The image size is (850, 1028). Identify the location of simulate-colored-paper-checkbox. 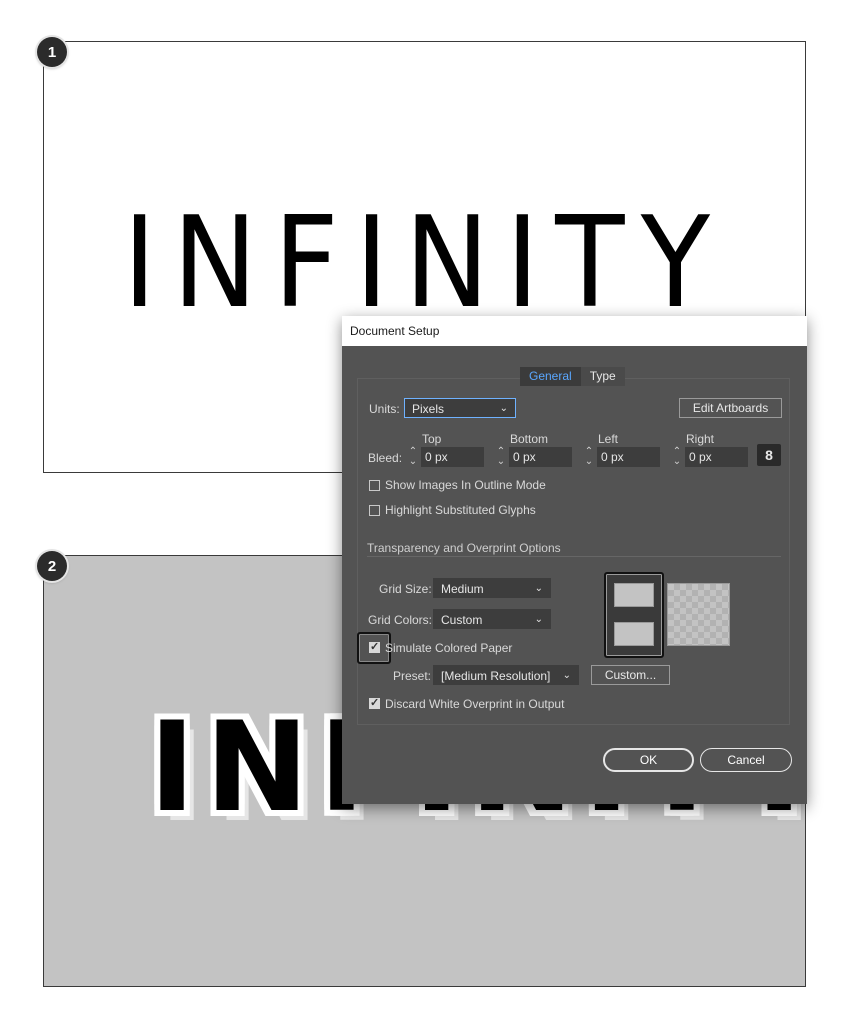
(374, 646).